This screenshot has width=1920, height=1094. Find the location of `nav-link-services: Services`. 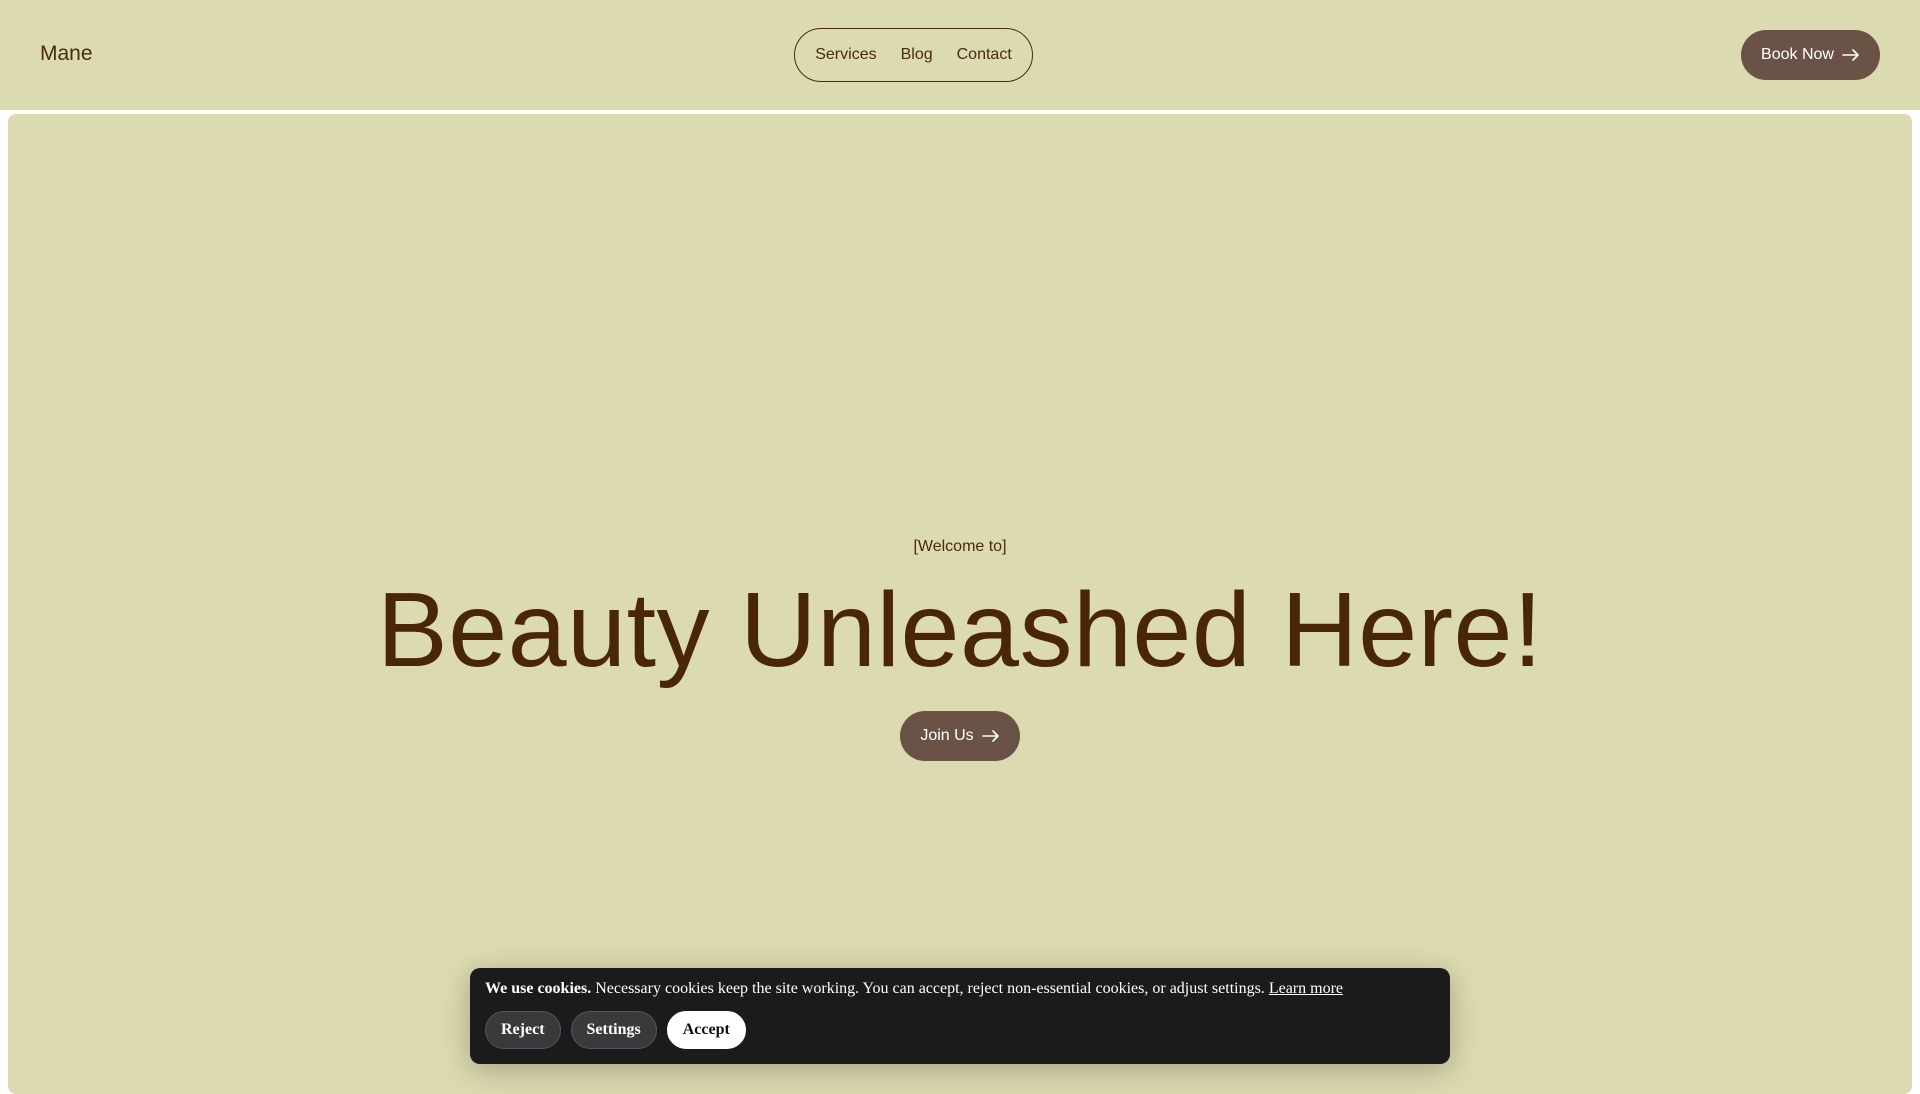

nav-link-services: Services is located at coordinates (845, 55).